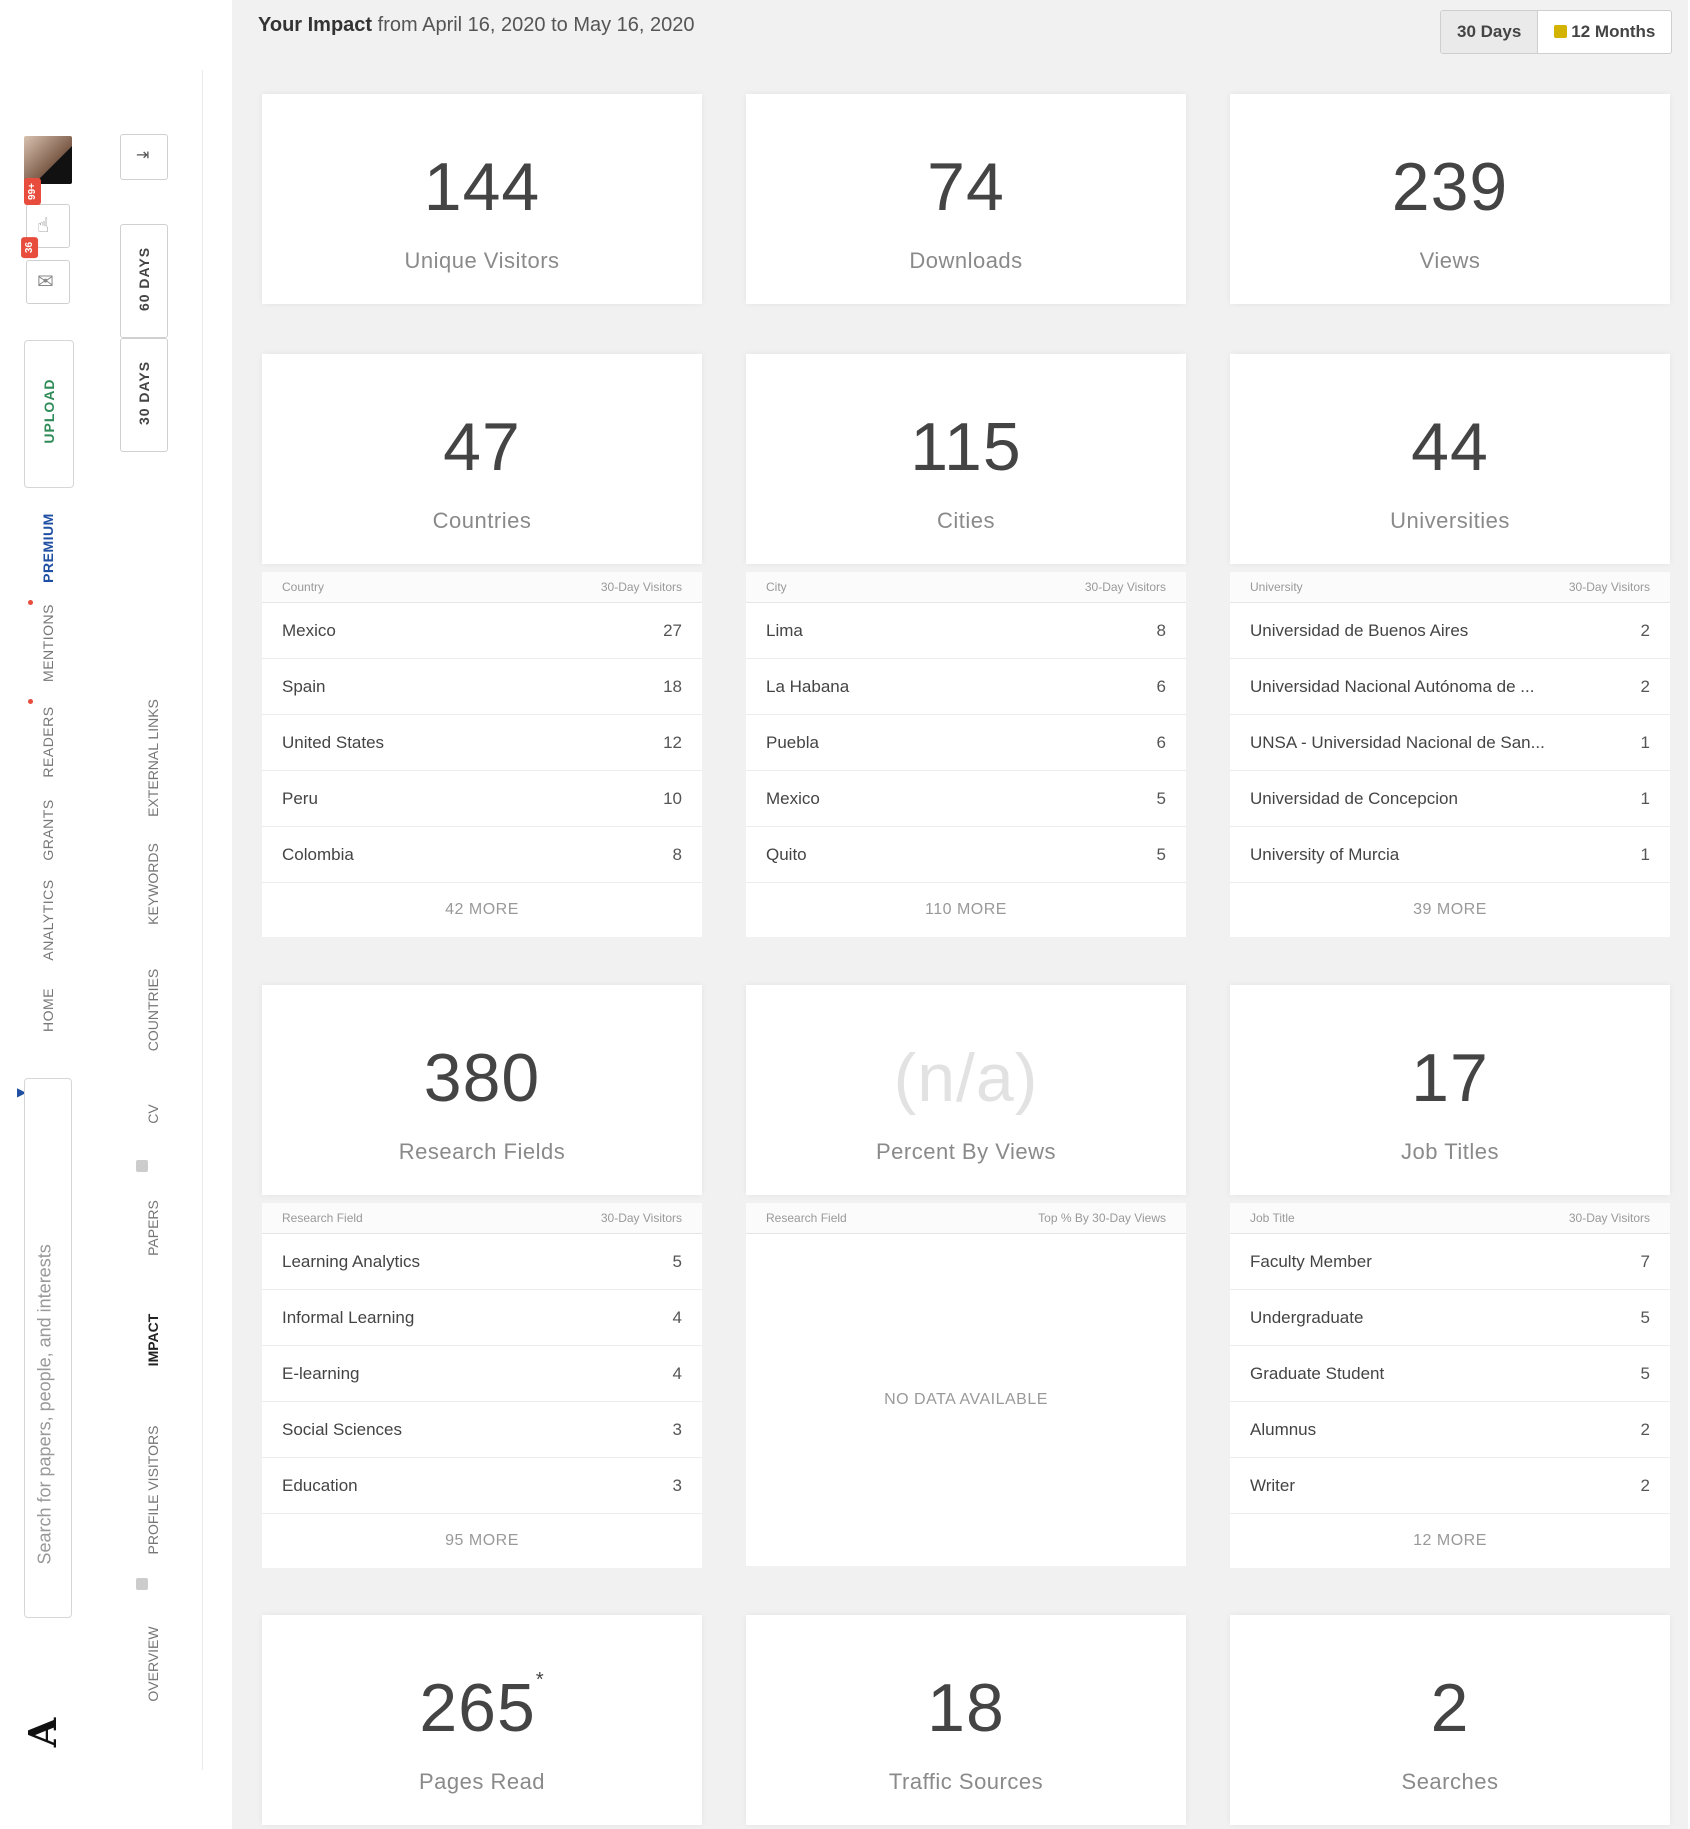  What do you see at coordinates (672, 742) in the screenshot?
I see `row-value: 12` at bounding box center [672, 742].